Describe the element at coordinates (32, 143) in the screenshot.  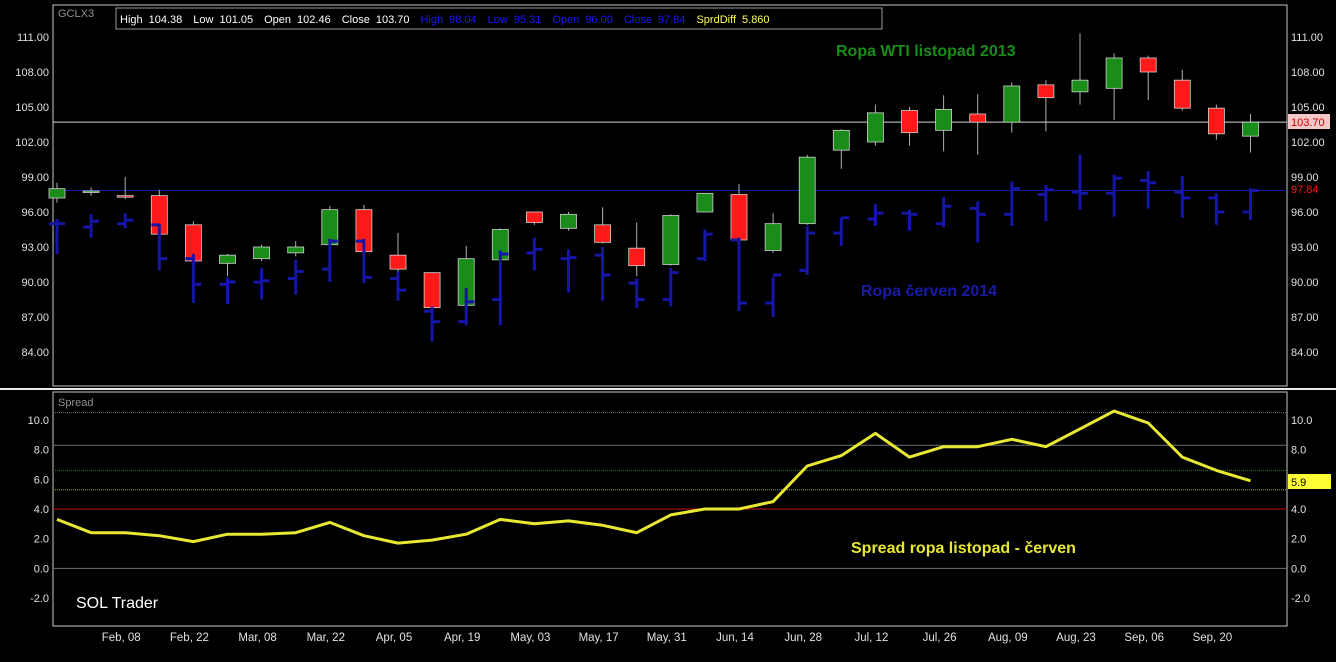
I see `price-axis-left-label: 102.00` at that location.